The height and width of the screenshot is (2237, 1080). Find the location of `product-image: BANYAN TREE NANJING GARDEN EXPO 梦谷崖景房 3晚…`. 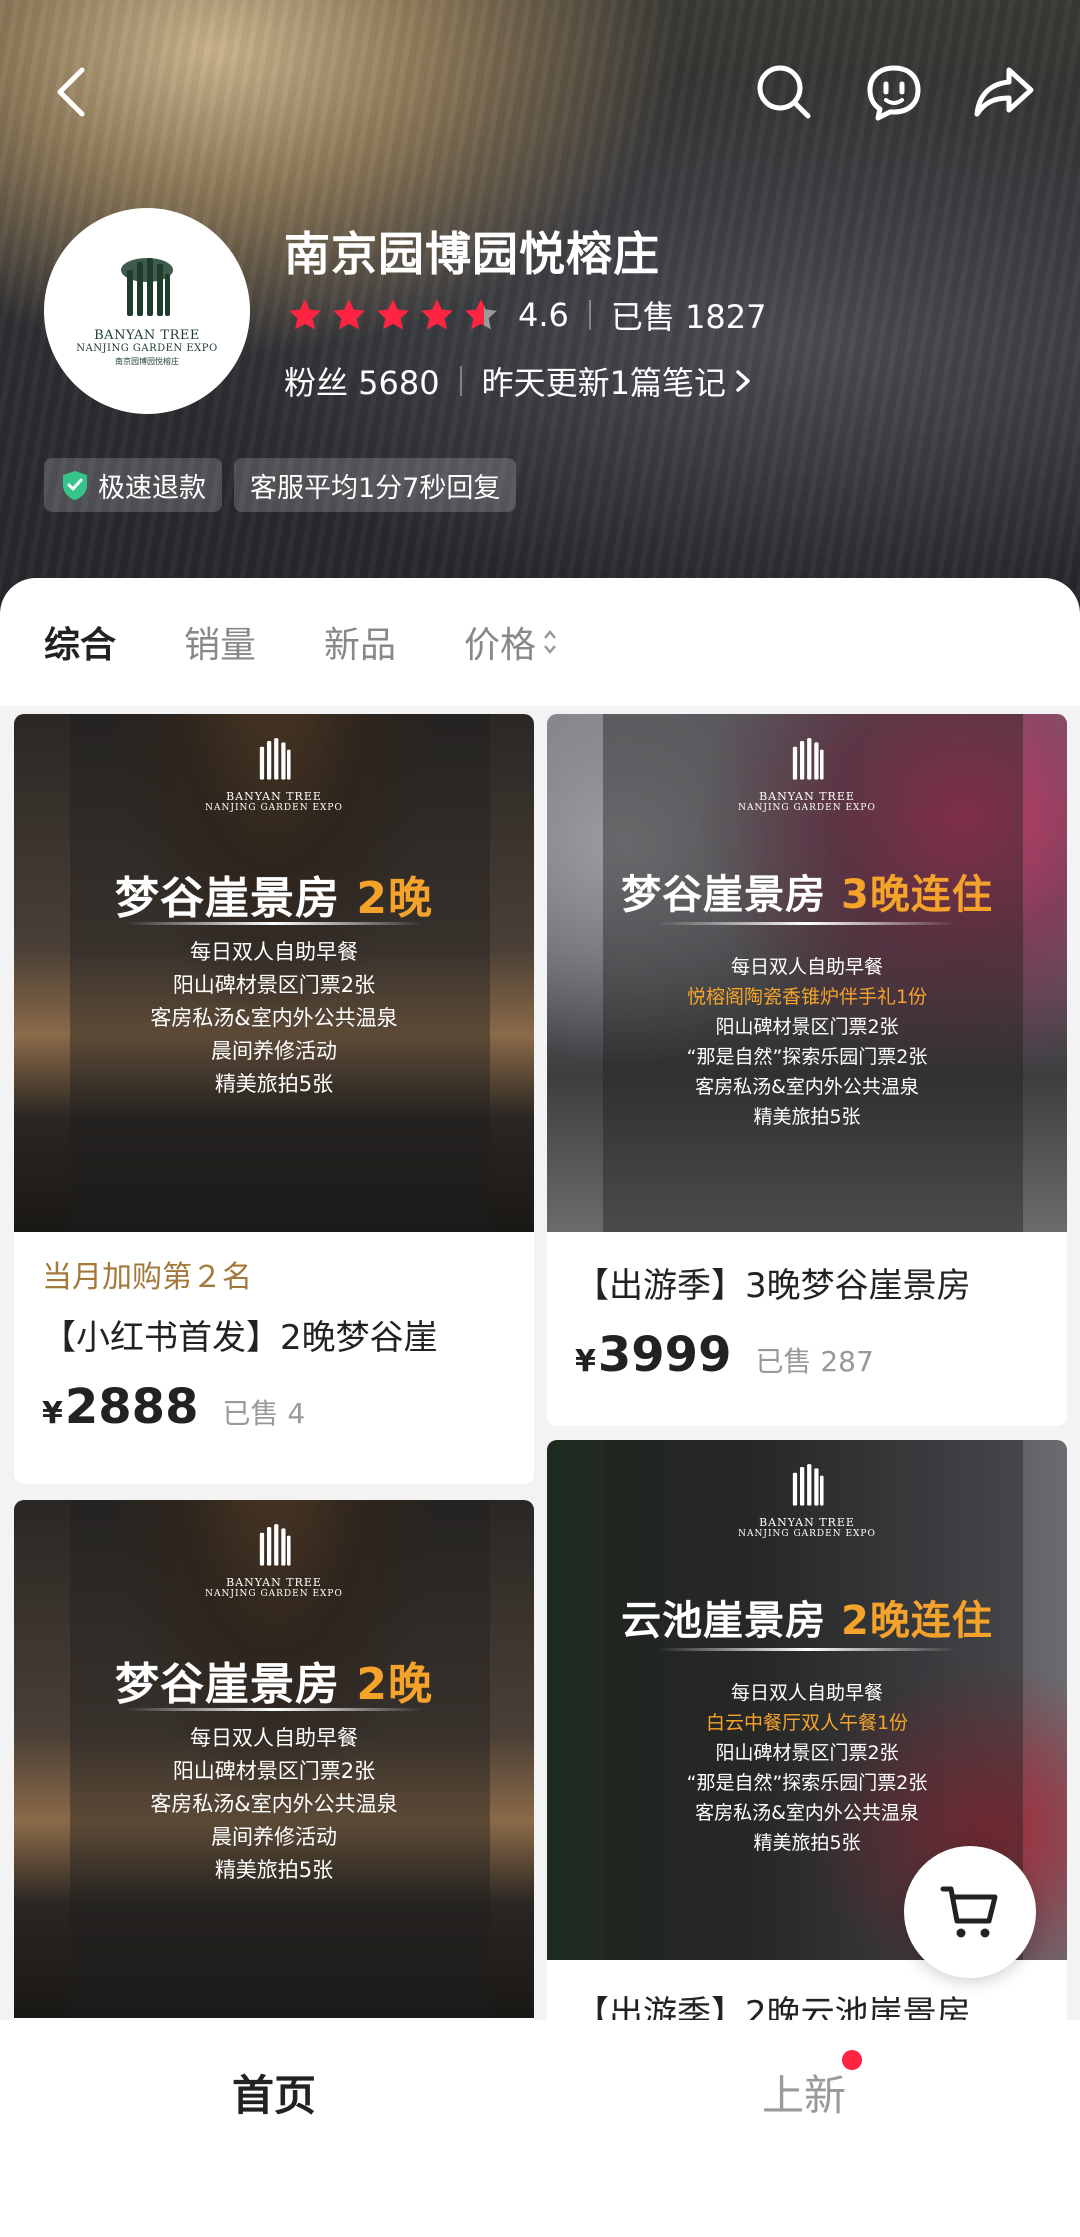

product-image: BANYAN TREE NANJING GARDEN EXPO 梦谷崖景房 3晚… is located at coordinates (807, 973).